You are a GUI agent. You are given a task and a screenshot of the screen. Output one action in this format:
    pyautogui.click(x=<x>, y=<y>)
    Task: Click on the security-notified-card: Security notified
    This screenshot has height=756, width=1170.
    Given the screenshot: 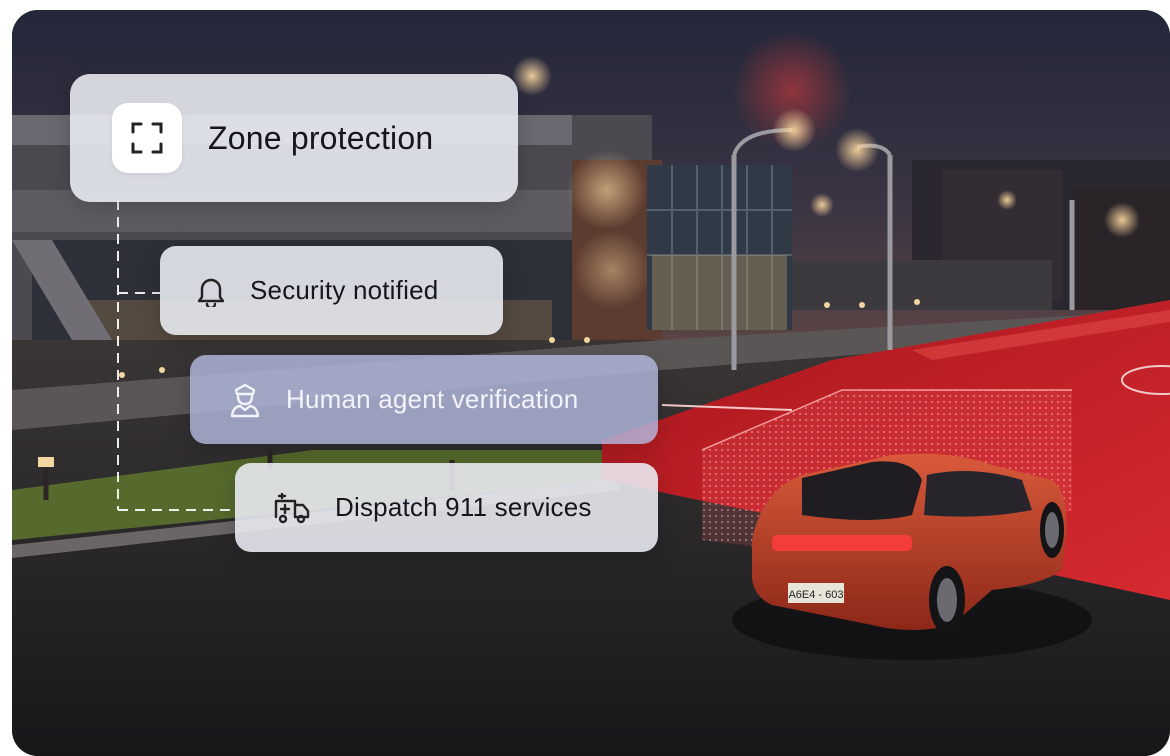 What is the action you would take?
    pyautogui.click(x=331, y=290)
    